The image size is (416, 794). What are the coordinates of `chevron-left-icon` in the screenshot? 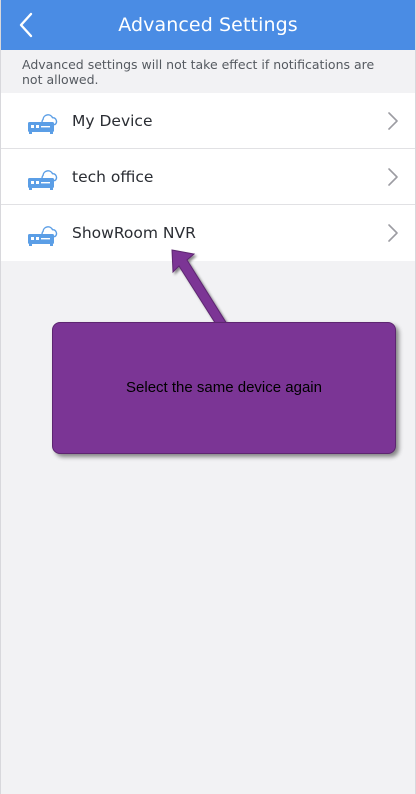 It's located at (26, 25).